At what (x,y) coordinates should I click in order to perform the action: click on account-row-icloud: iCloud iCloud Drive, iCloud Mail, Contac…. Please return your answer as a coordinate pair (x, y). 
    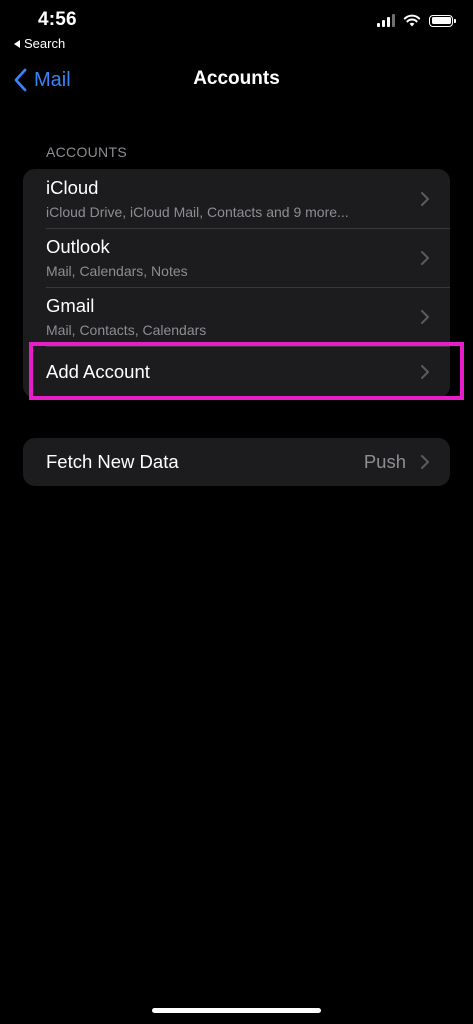
    Looking at the image, I should click on (236, 198).